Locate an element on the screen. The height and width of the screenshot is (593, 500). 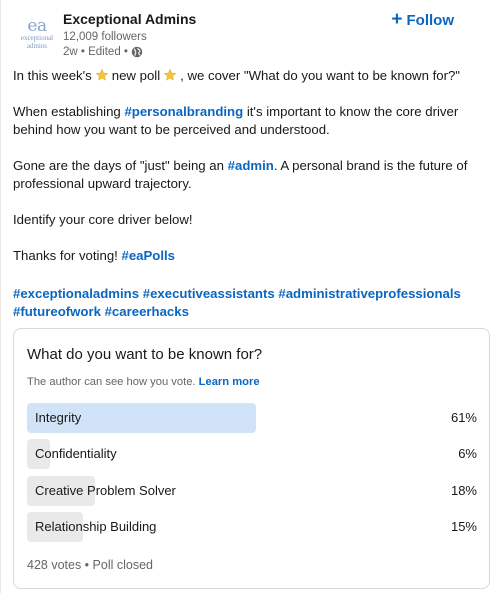
follower-count: 12,009 followers is located at coordinates (105, 37).